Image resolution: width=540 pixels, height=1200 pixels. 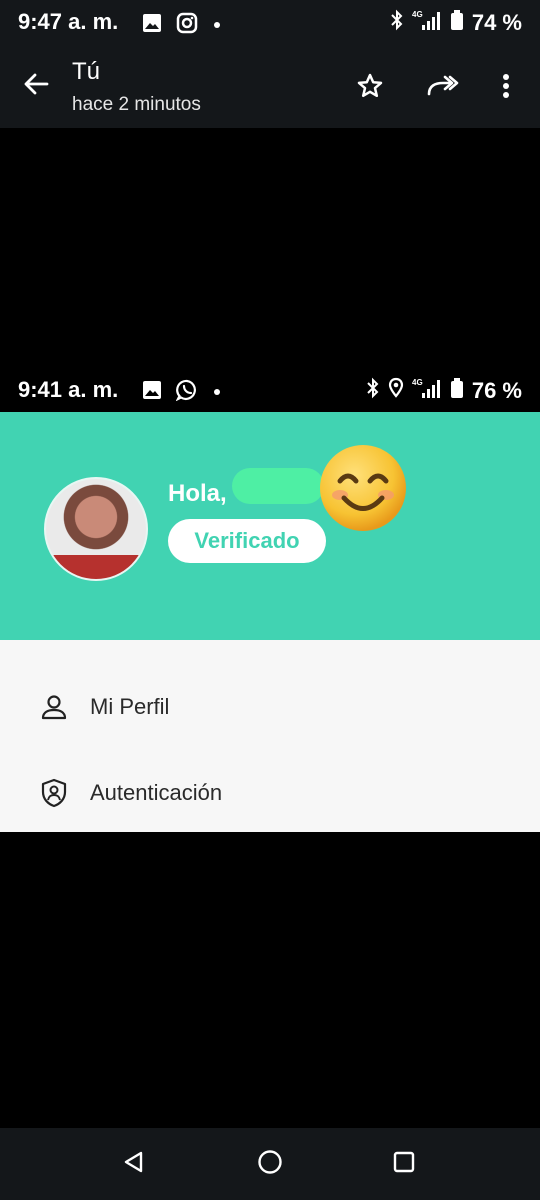 I want to click on inner-status-right-icons: 4G 76 %, so click(x=444, y=391).